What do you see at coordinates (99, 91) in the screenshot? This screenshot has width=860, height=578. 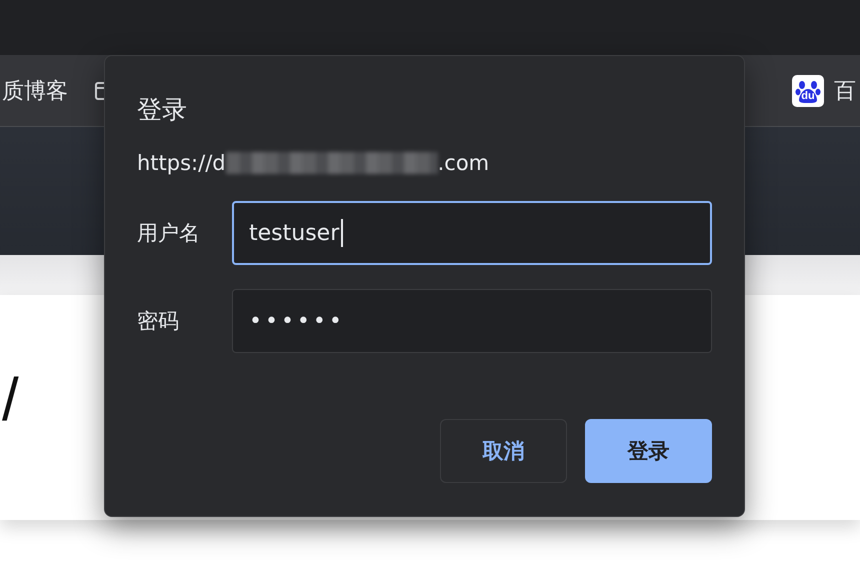 I see `folder-icon` at bounding box center [99, 91].